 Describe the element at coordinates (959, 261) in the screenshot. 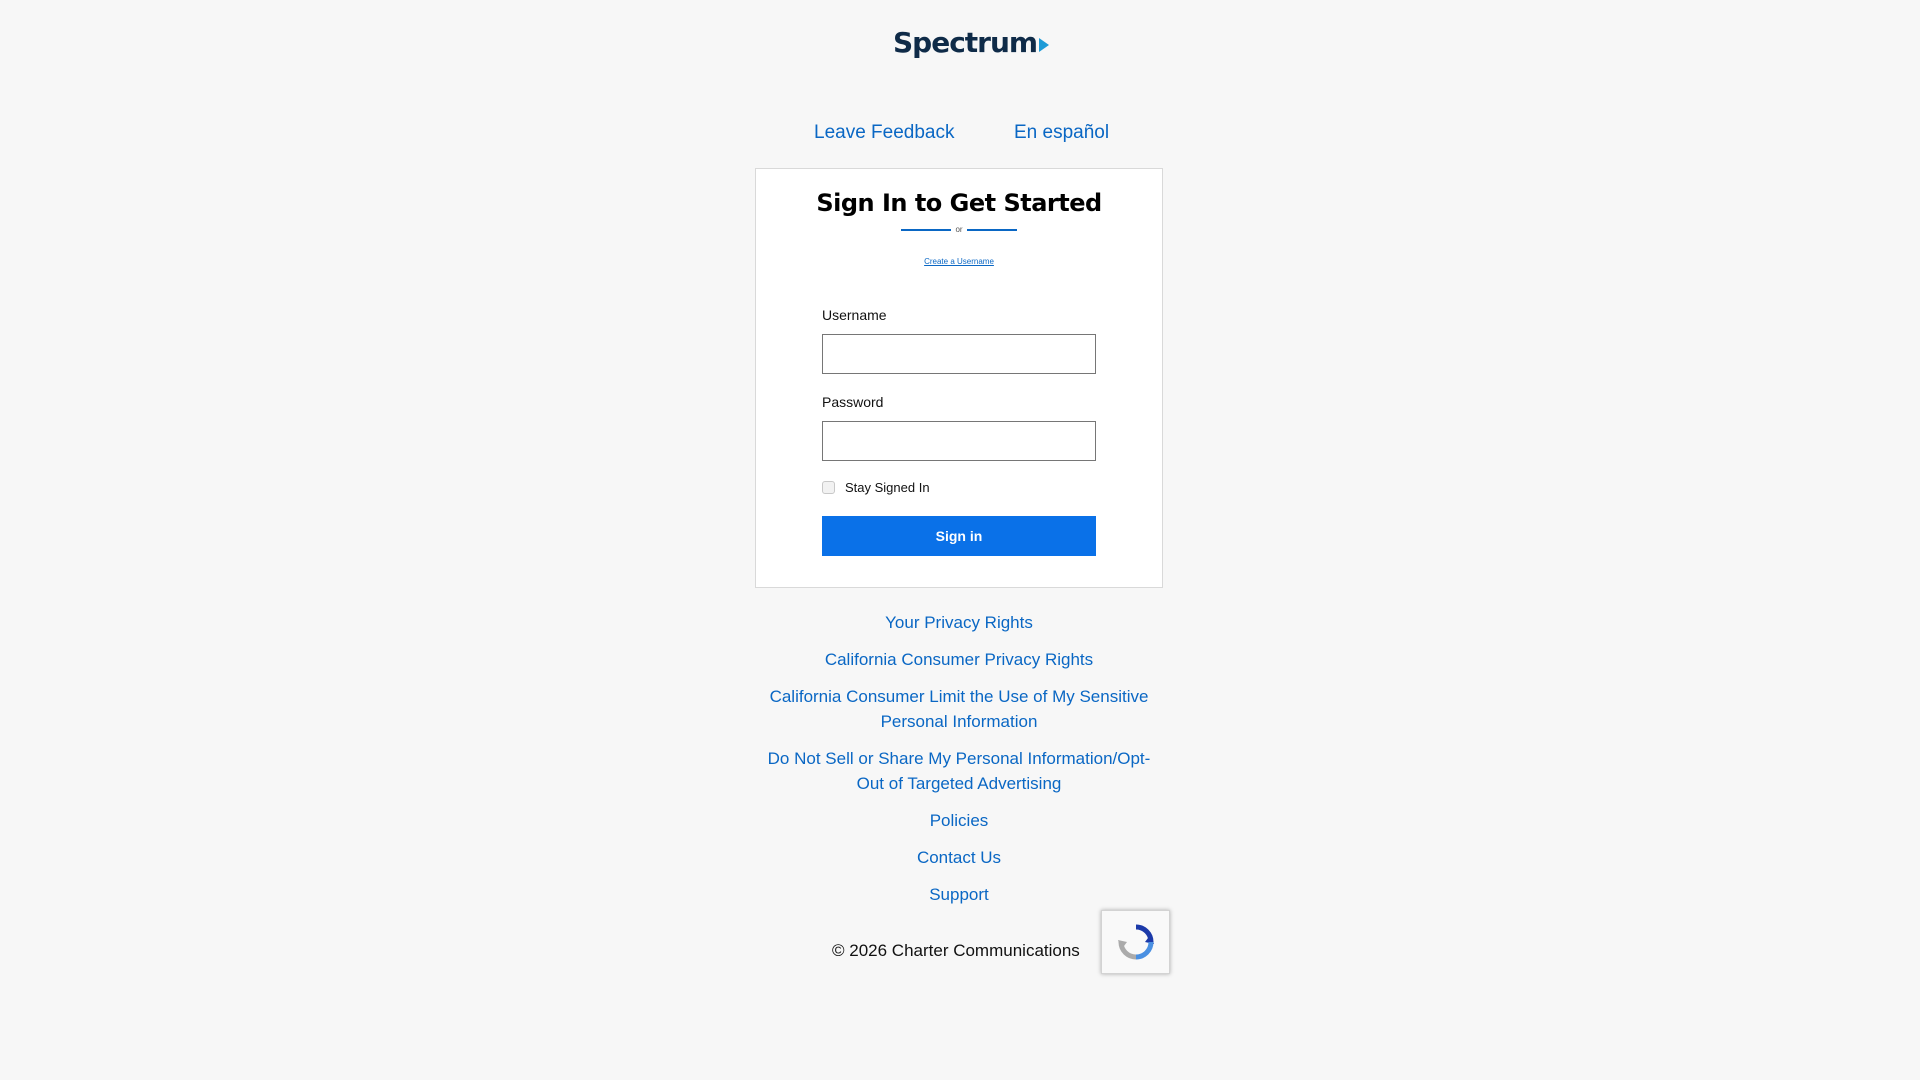

I see `create-username-link: Create a Username` at that location.